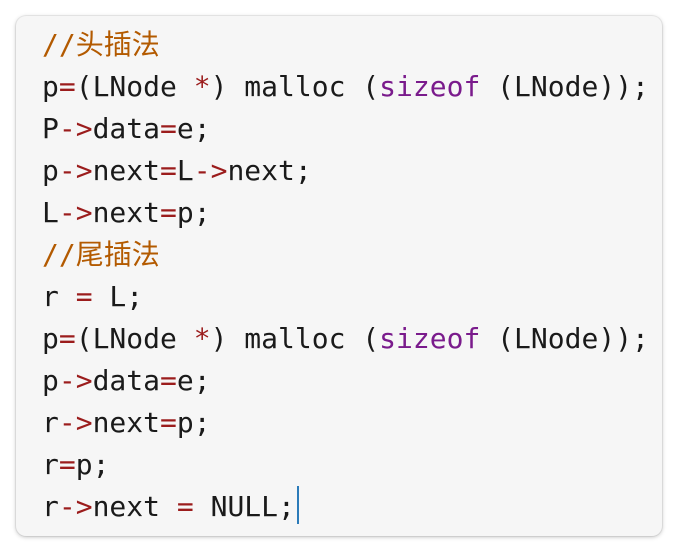 This screenshot has width=678, height=552. Describe the element at coordinates (345, 171) in the screenshot. I see `code-line: p->next=L->next;` at that location.